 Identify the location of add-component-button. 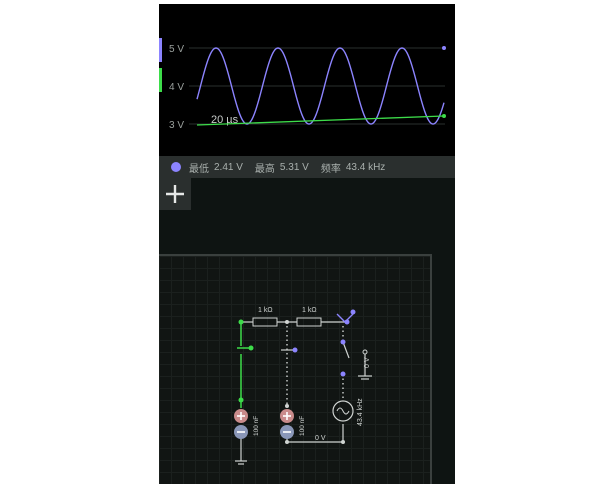
(175, 194).